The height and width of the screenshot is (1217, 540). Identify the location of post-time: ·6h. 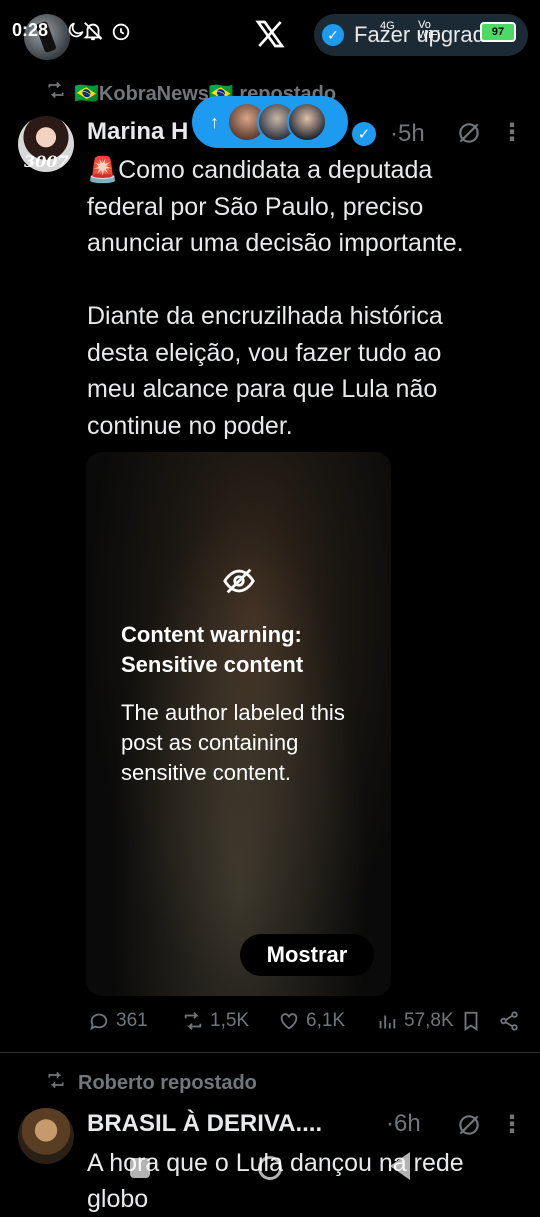
(403, 1124).